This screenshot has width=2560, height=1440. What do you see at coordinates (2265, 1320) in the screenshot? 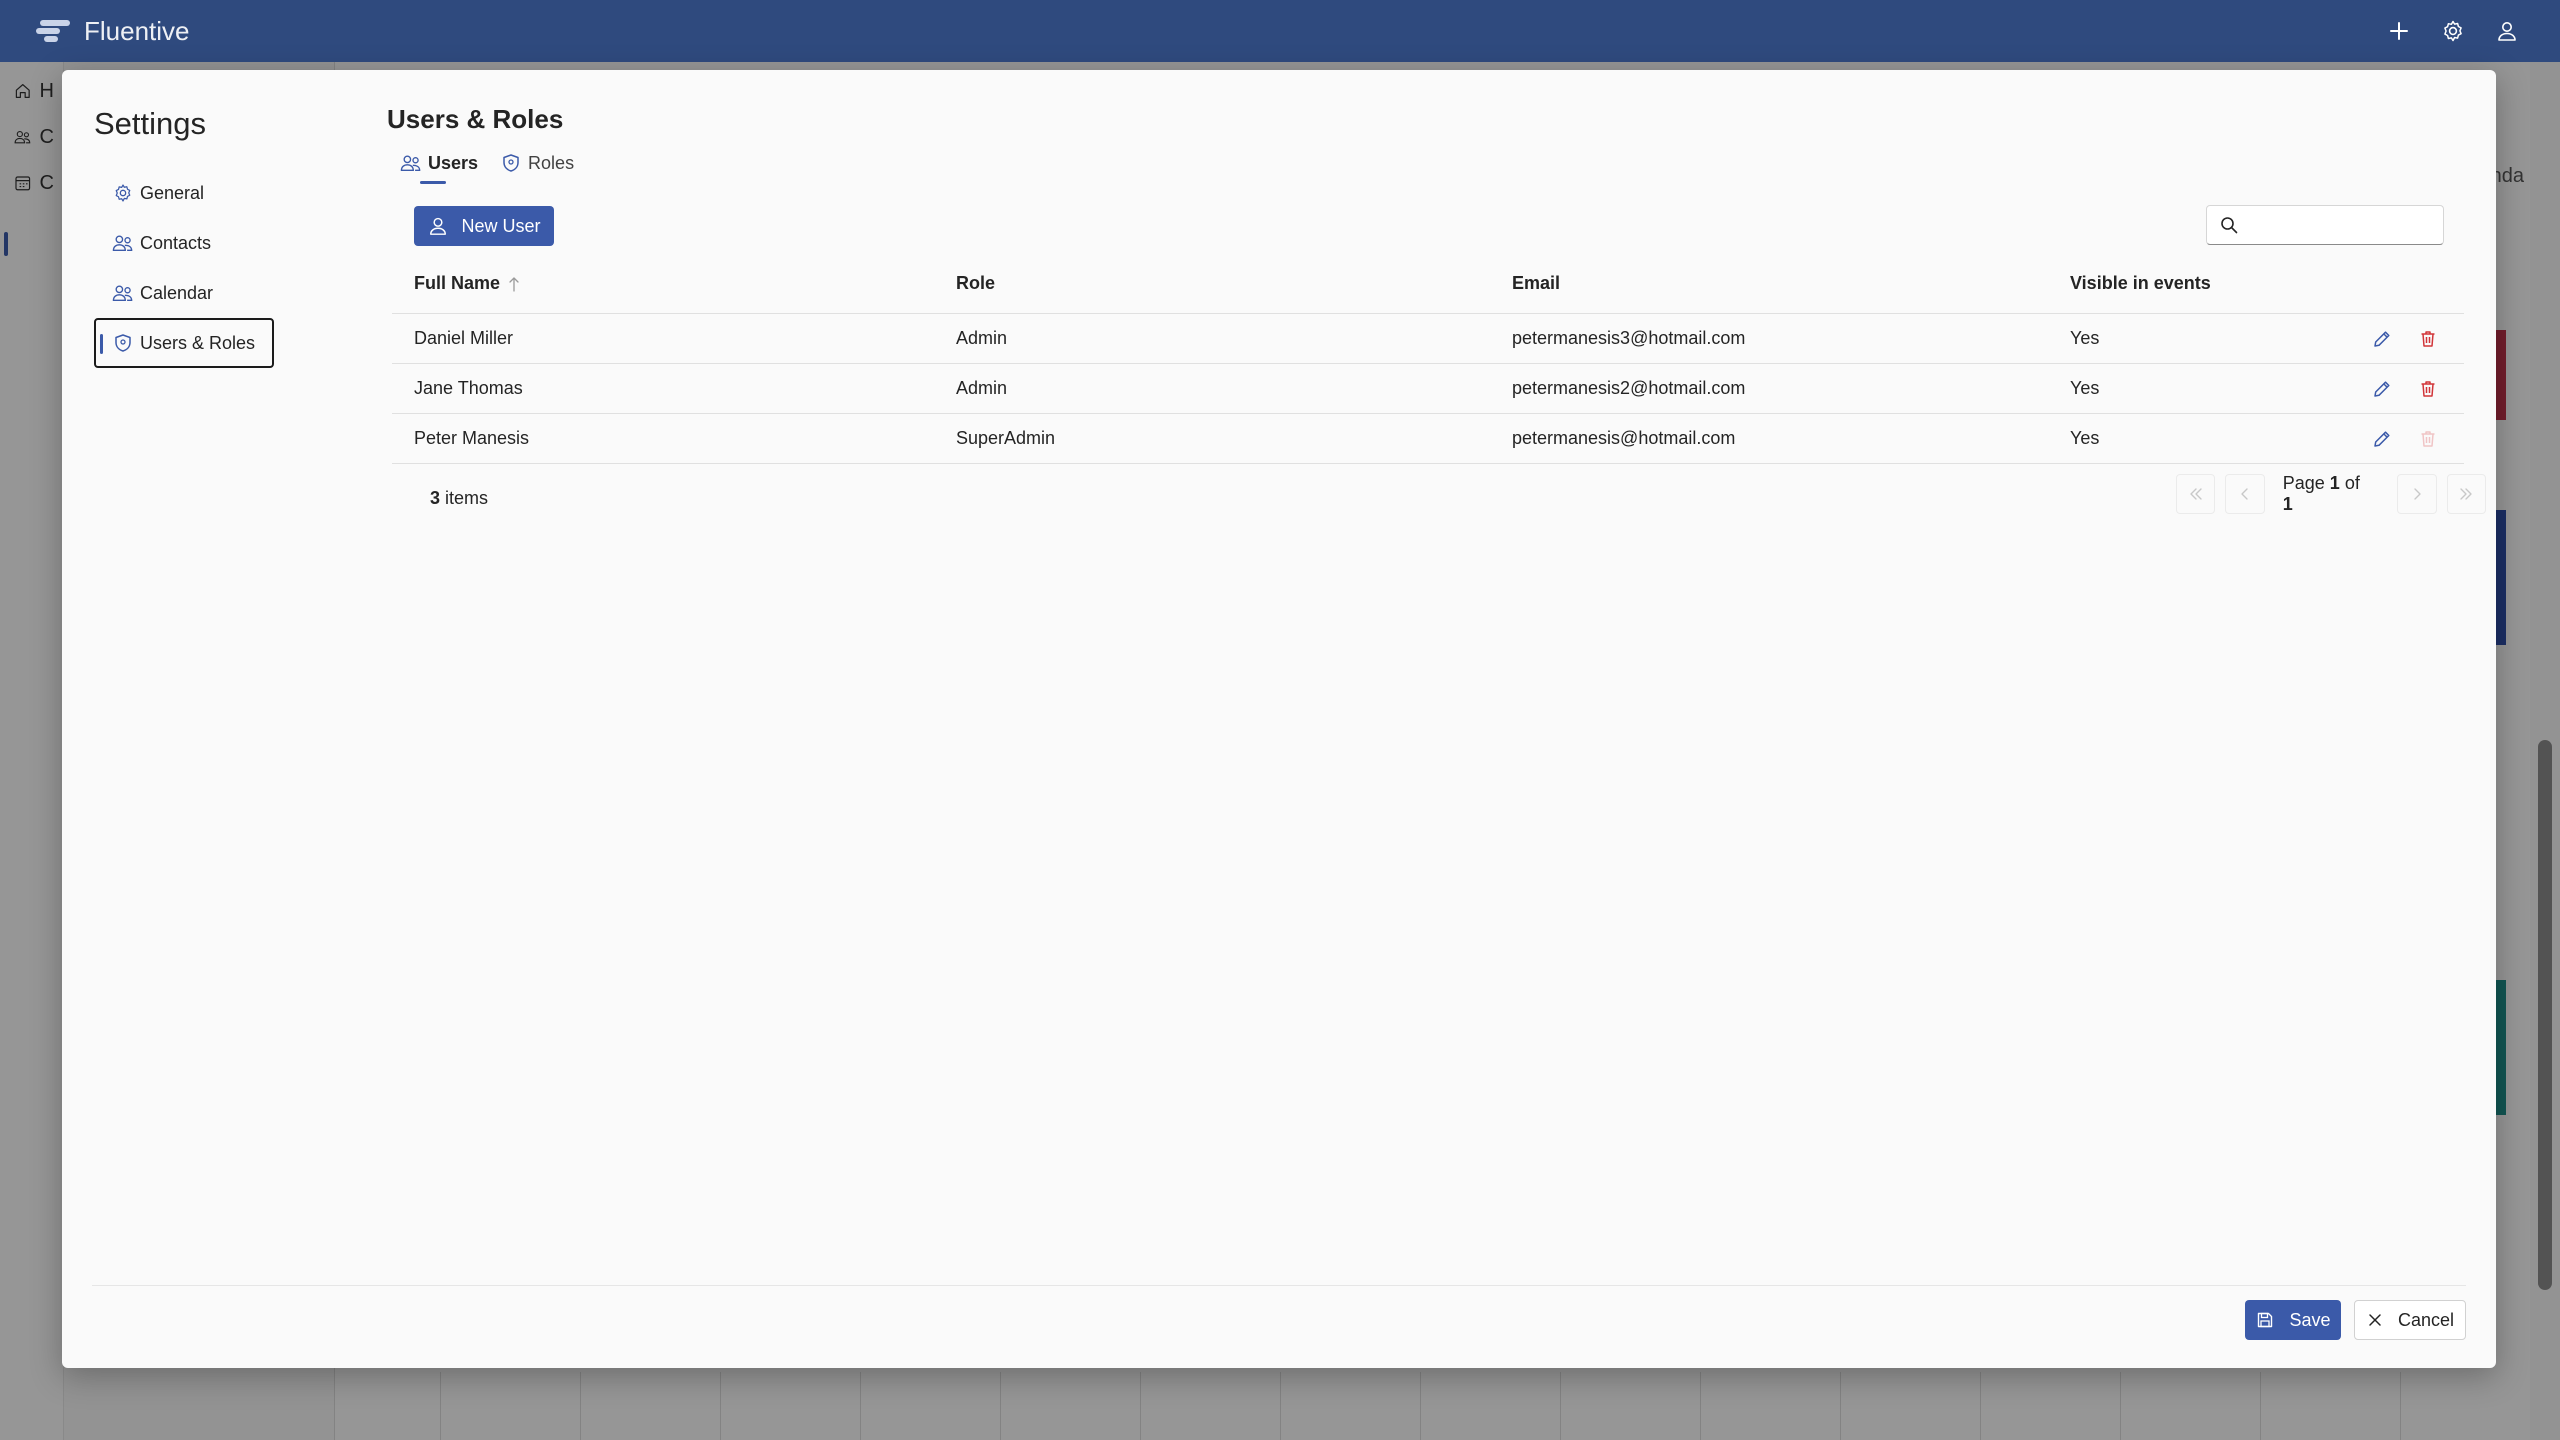
I see `save-icon` at bounding box center [2265, 1320].